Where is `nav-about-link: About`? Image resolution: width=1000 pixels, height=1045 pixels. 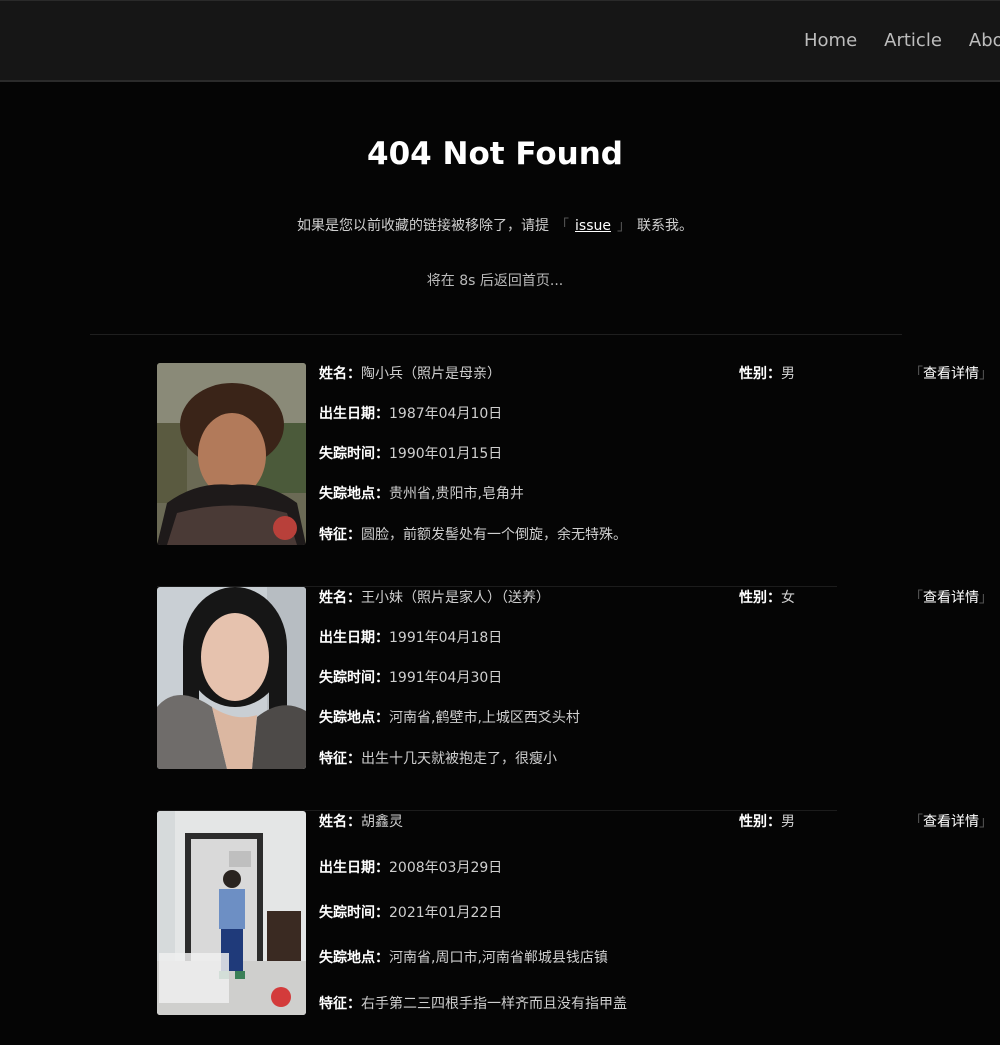
nav-about-link: About is located at coordinates (984, 41).